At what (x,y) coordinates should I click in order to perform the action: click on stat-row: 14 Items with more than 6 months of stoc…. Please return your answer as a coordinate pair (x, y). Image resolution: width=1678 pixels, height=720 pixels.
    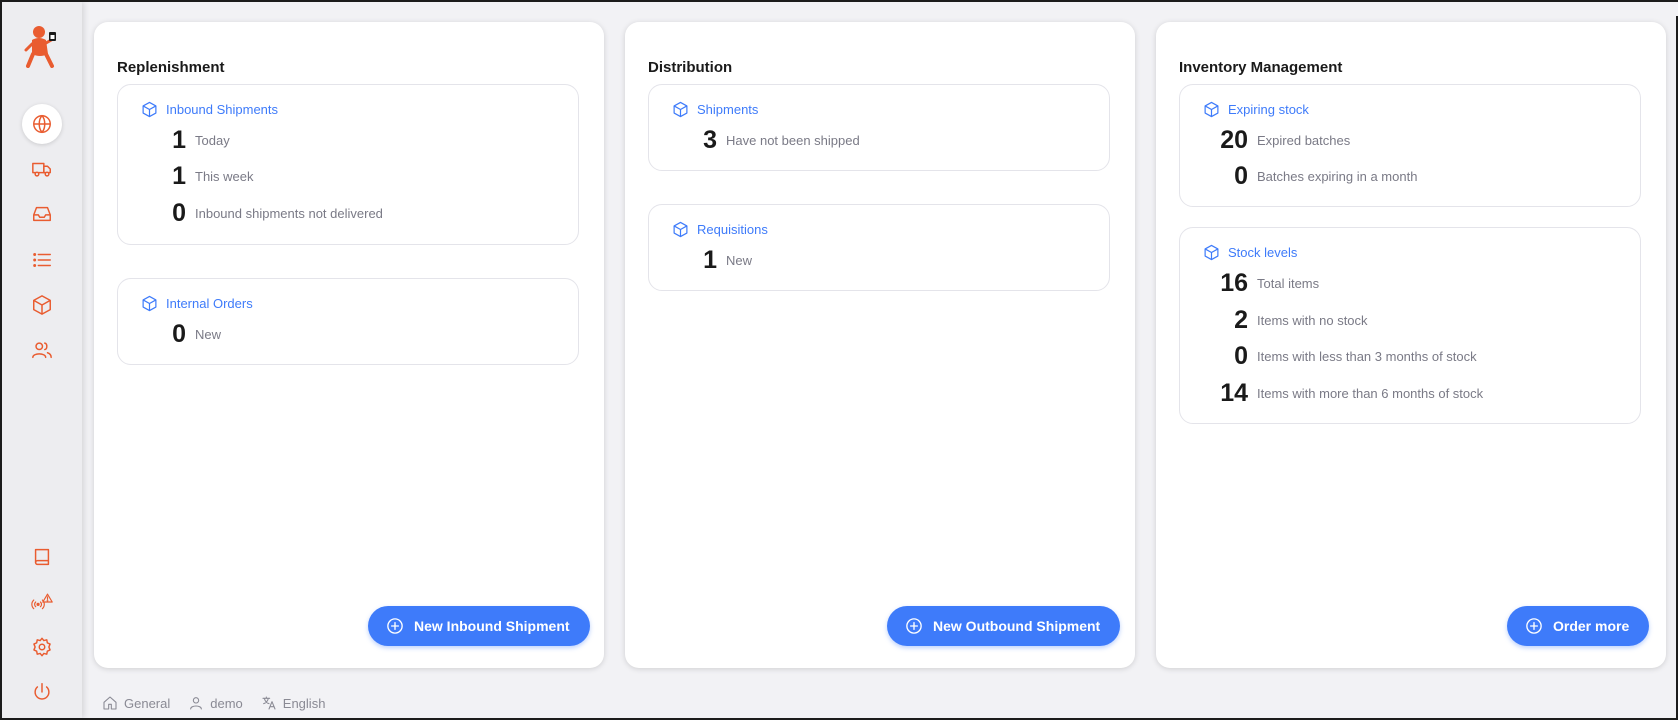
    Looking at the image, I should click on (1331, 393).